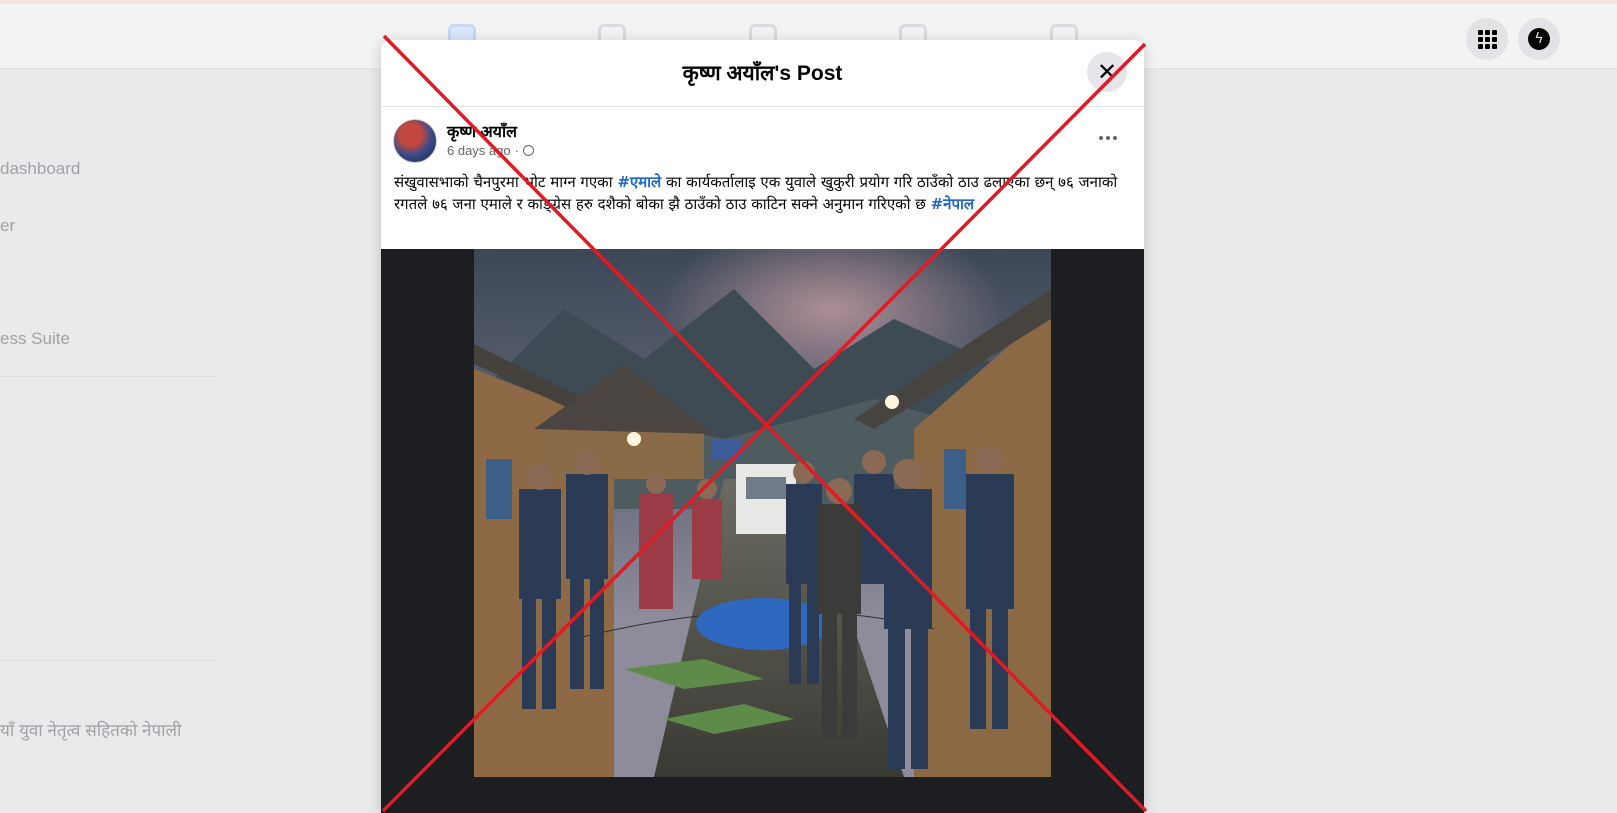 This screenshot has width=1617, height=813. I want to click on dialog-title: कृष्ण अयाँल's Post, so click(762, 73).